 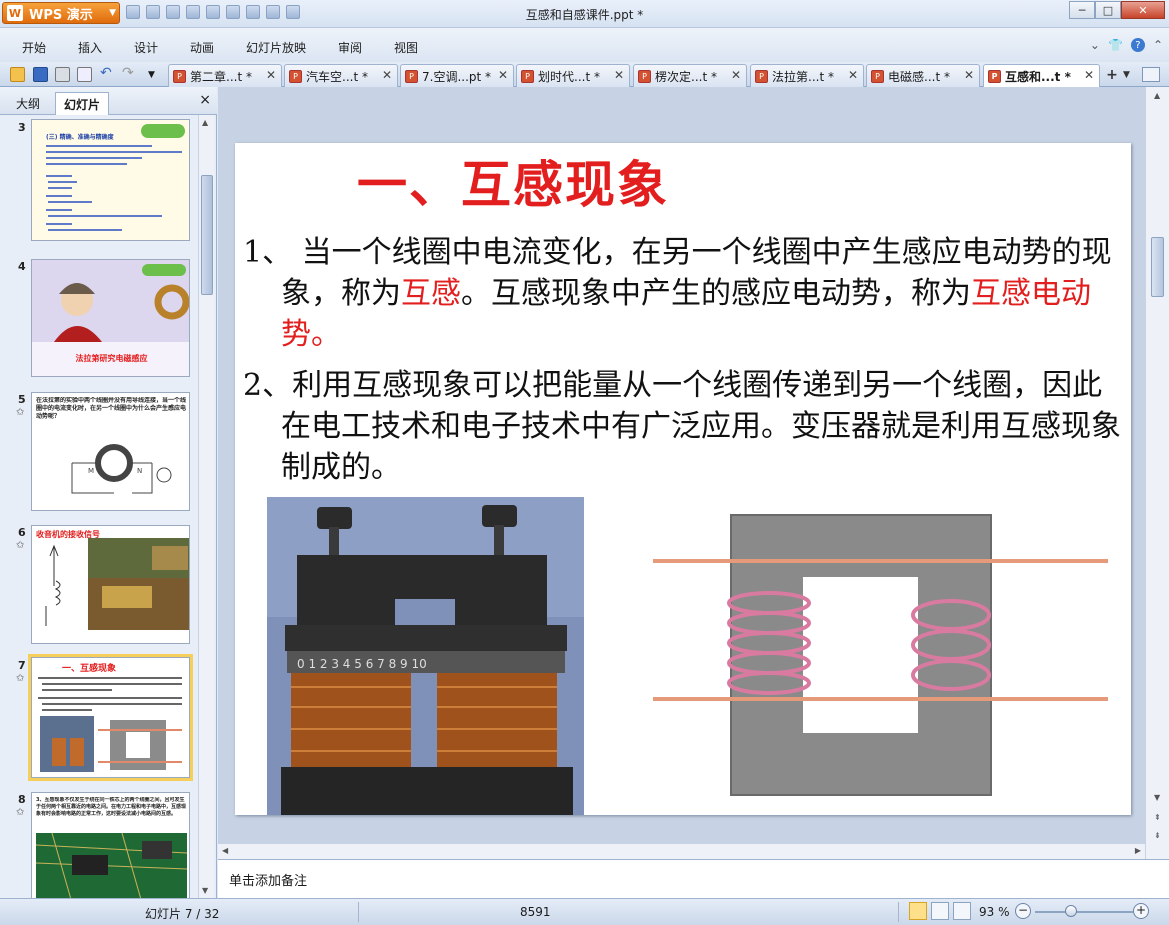 I want to click on open-folder-icon, so click(x=17, y=74).